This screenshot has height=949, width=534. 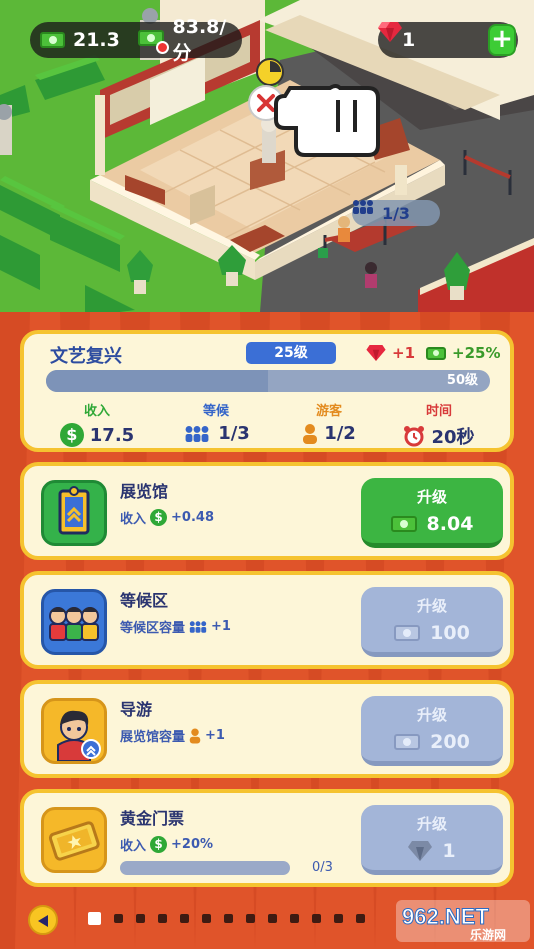 I want to click on exhibit-name: 文艺复兴, so click(x=86, y=356).